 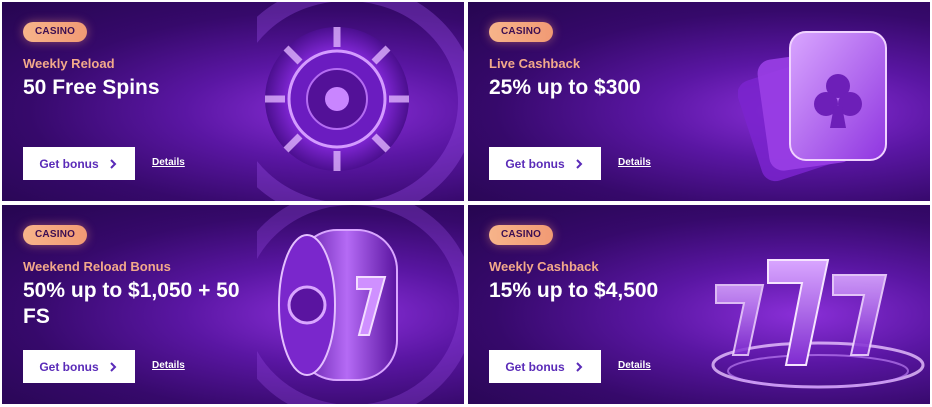 What do you see at coordinates (818, 324) in the screenshot?
I see `triple-seven-icon` at bounding box center [818, 324].